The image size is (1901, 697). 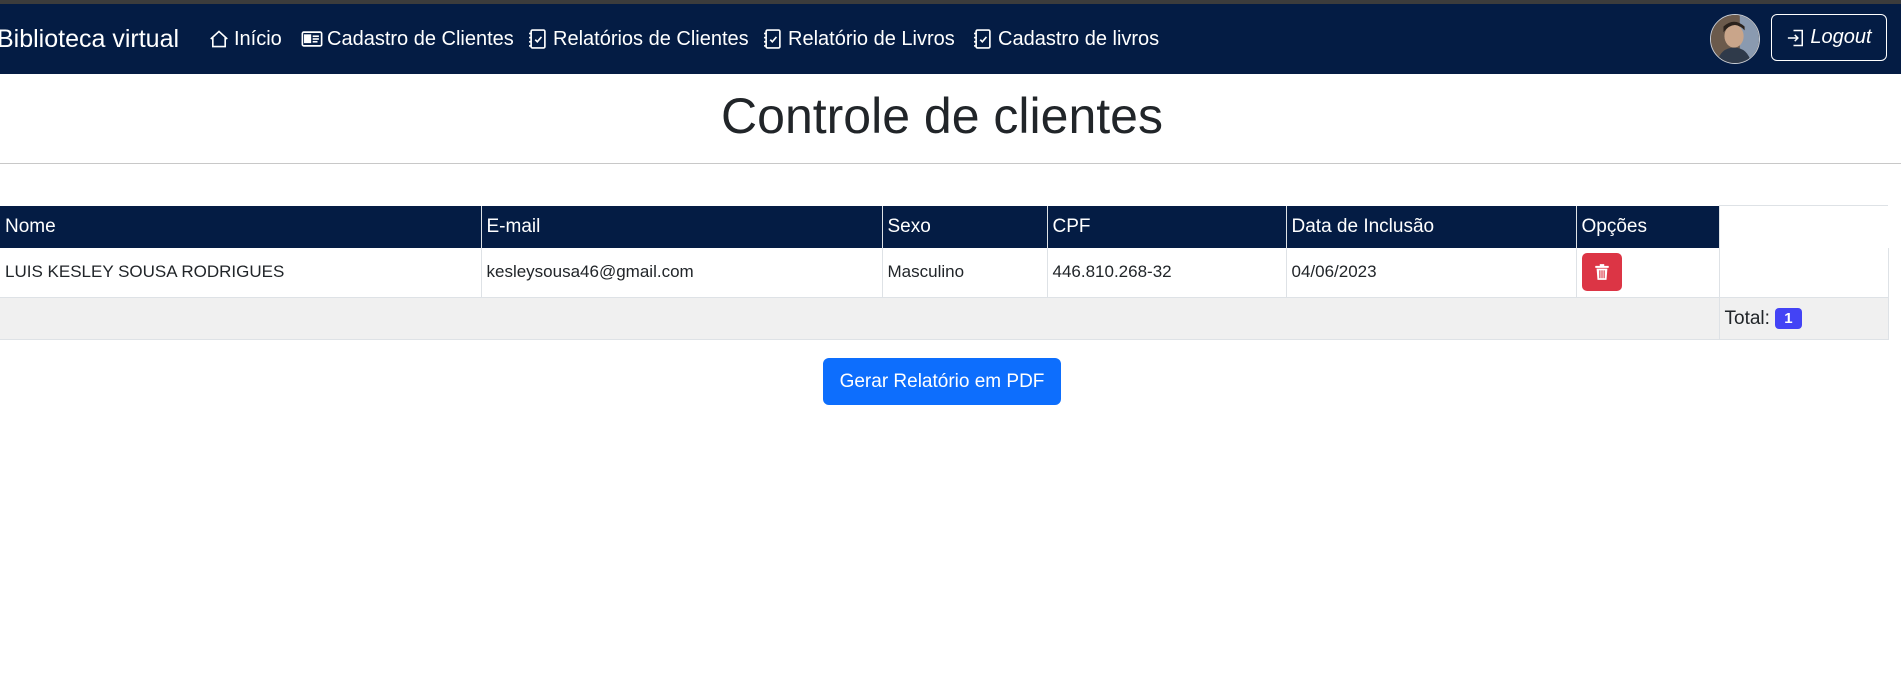 I want to click on nav-item-relatorio-livros: Relatório de Livros, so click(x=858, y=39).